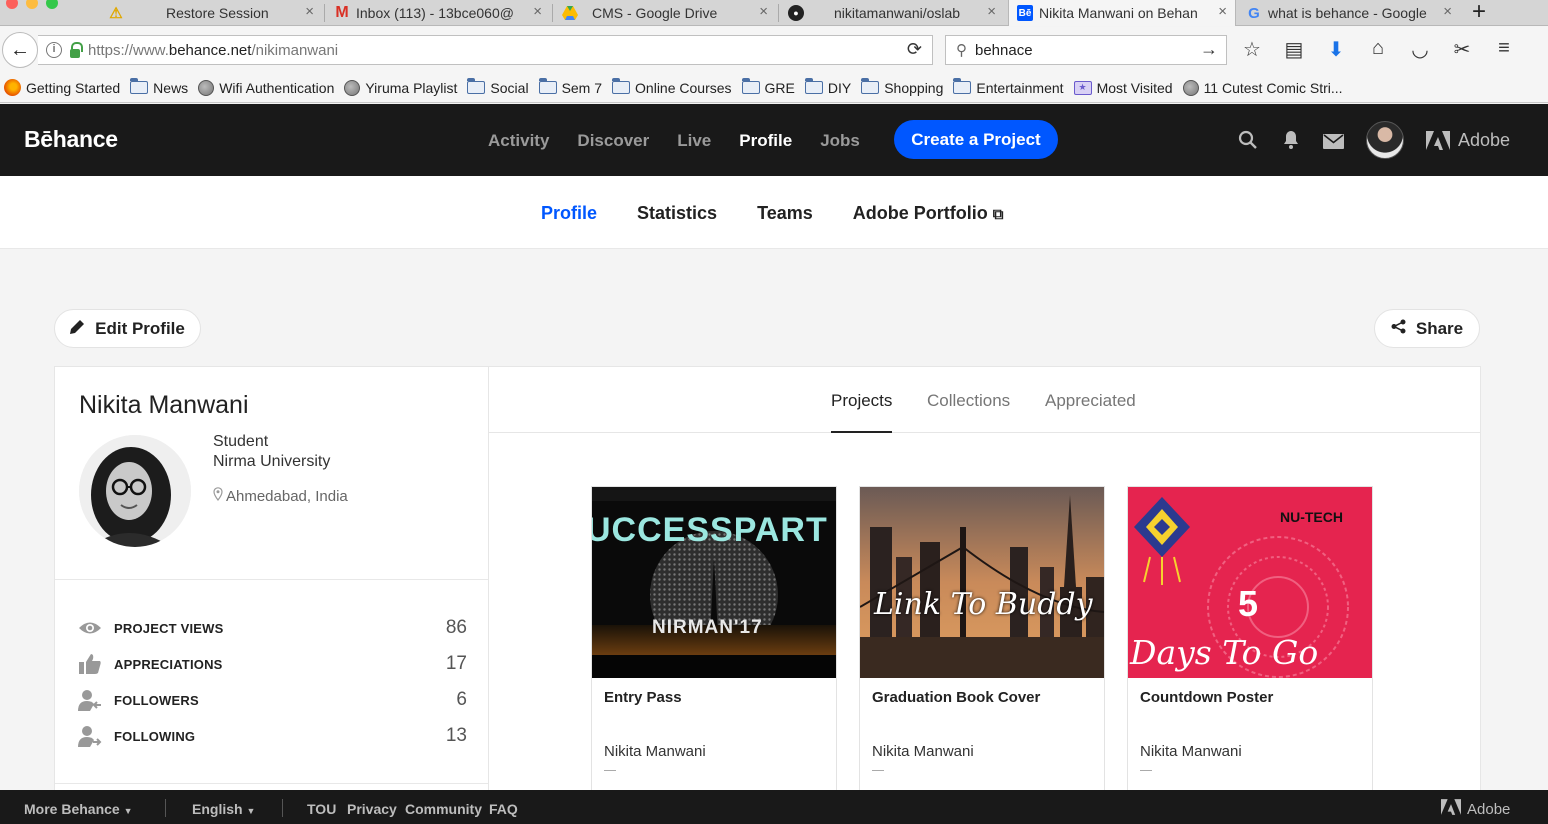  I want to click on eye-icon, so click(90, 628).